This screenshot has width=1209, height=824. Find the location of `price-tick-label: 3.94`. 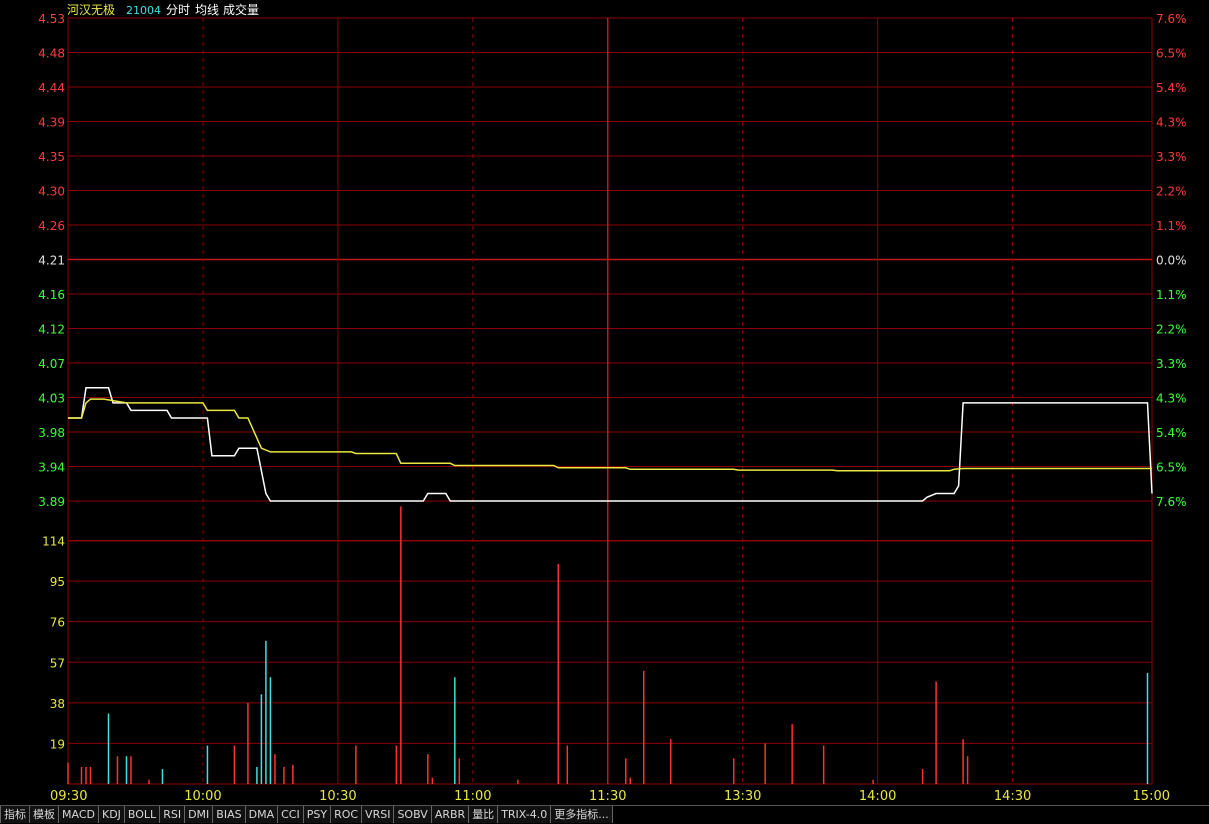

price-tick-label: 3.94 is located at coordinates (51, 468).